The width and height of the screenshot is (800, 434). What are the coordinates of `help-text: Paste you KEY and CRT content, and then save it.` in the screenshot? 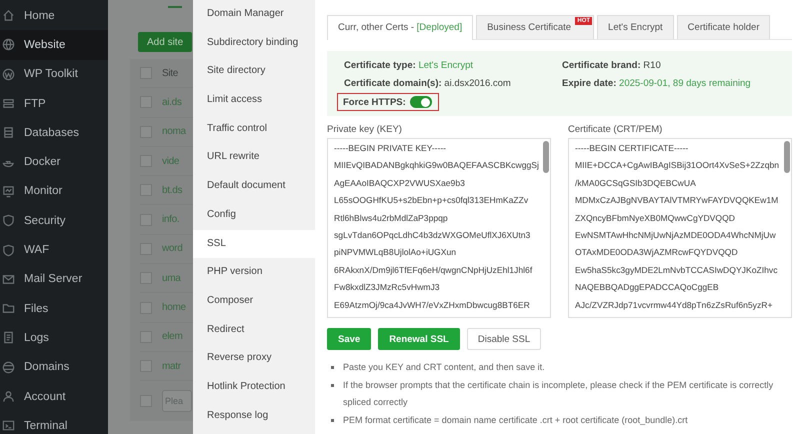 It's located at (444, 367).